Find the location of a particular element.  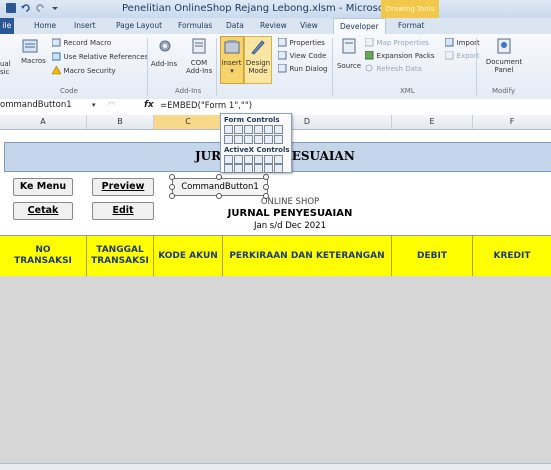

activex-more-controls-icon is located at coordinates (278, 168).